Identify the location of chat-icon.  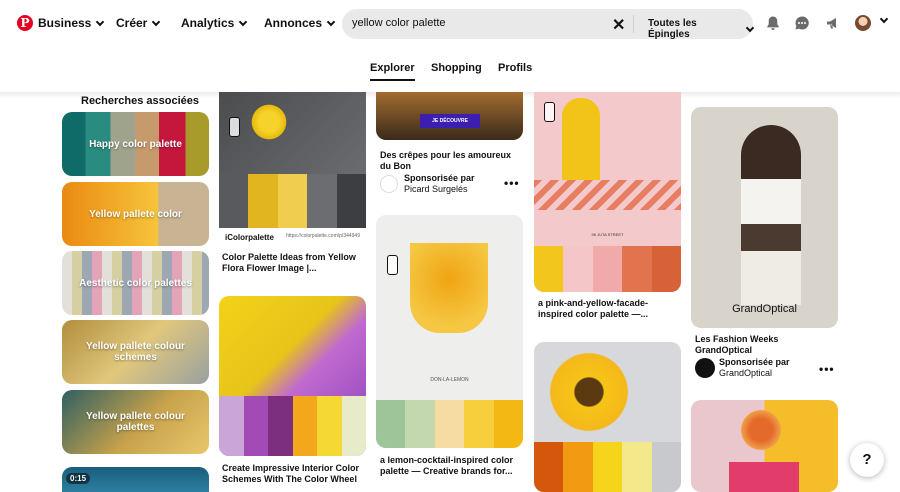
(802, 23).